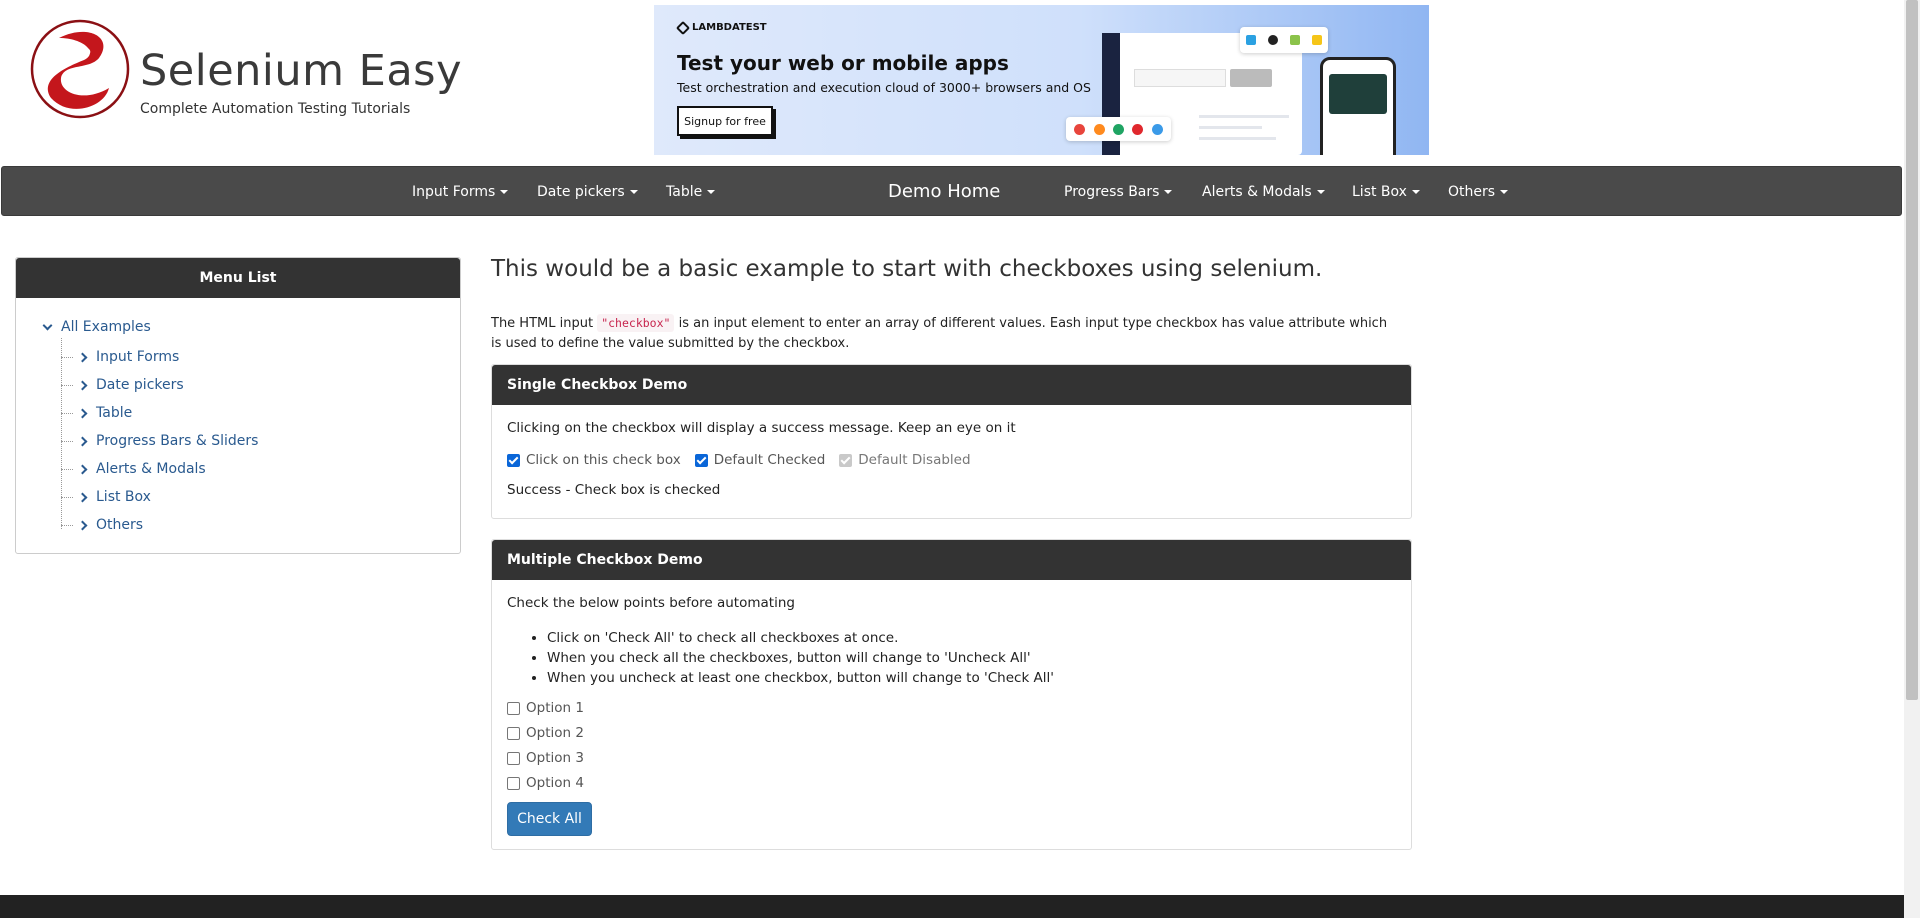  I want to click on option-label: Option 4, so click(555, 783).